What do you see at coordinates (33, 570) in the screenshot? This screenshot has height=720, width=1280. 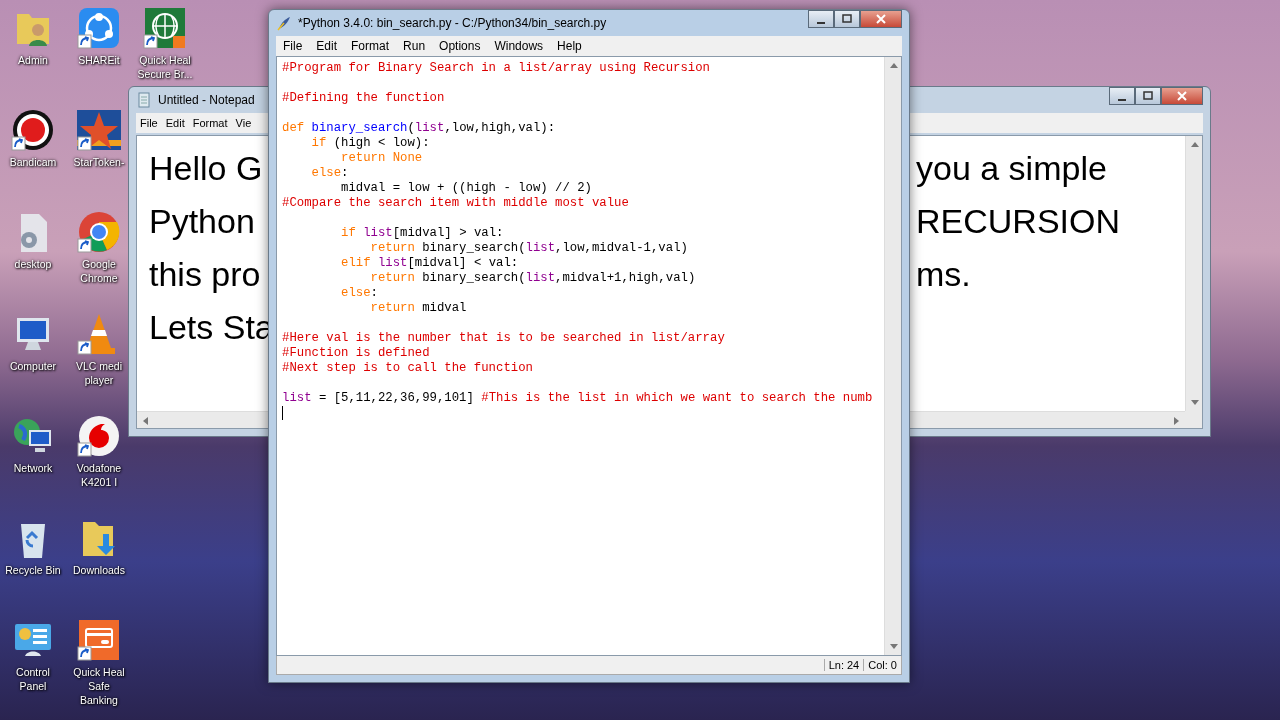 I see `desktop-icon-label: Recycle Bin` at bounding box center [33, 570].